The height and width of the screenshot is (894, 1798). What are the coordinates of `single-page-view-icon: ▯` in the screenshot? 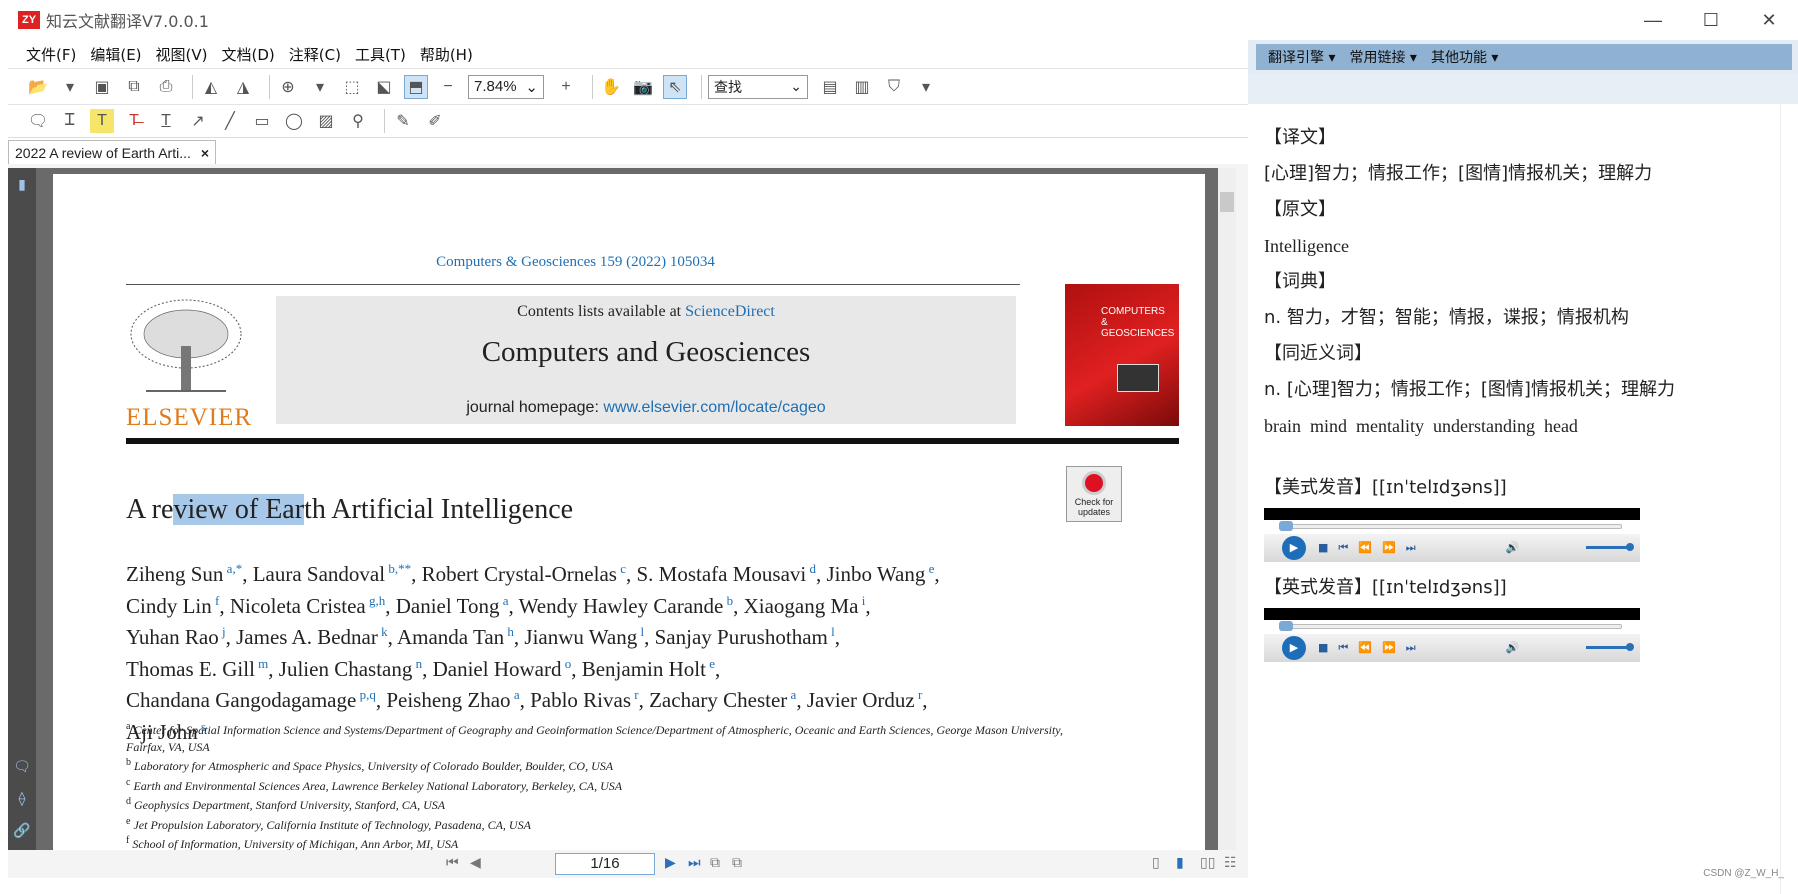 It's located at (1156, 862).